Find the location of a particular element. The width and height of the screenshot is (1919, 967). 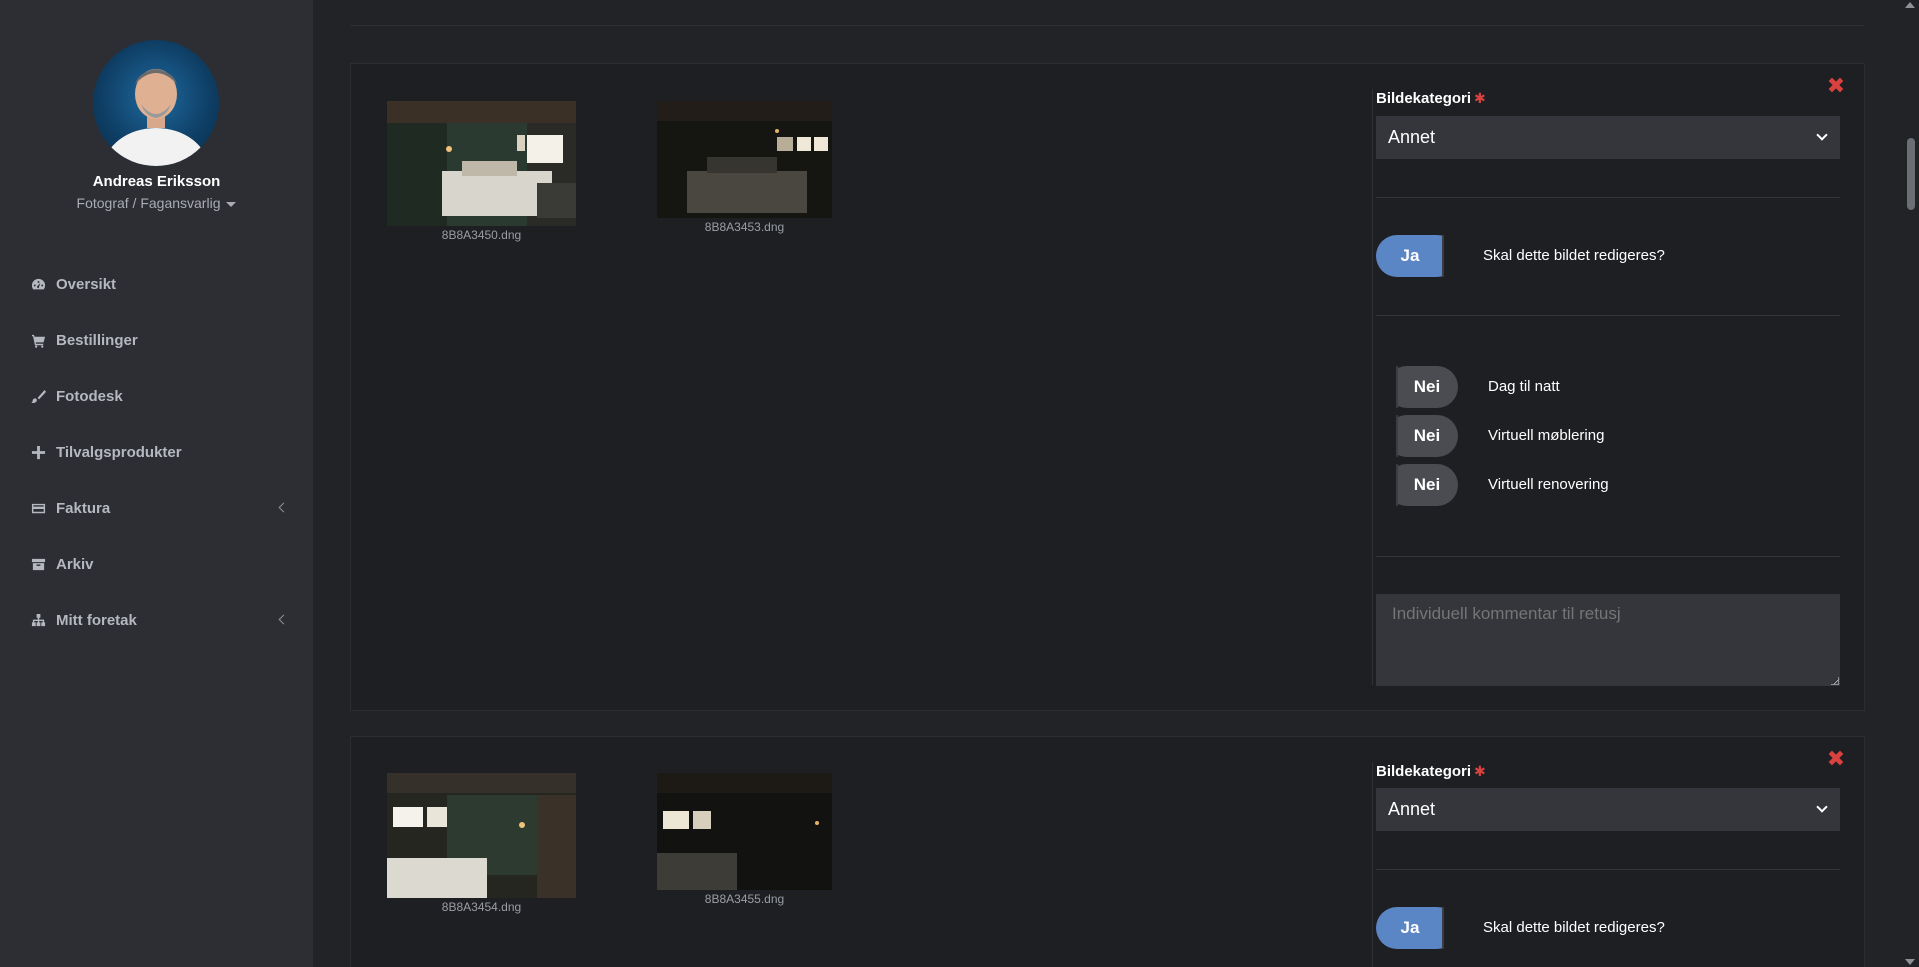

nav-label: Arkiv is located at coordinates (75, 564).